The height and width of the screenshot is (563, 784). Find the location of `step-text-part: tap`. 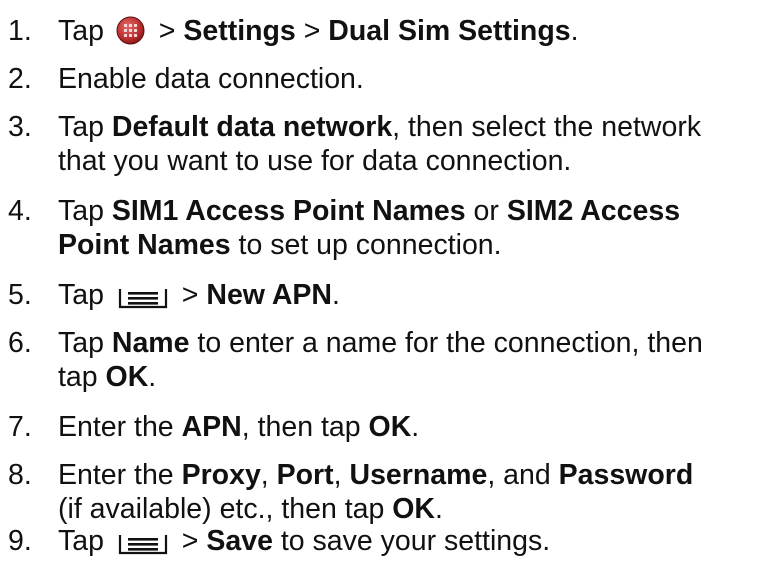

step-text-part: tap is located at coordinates (82, 377).